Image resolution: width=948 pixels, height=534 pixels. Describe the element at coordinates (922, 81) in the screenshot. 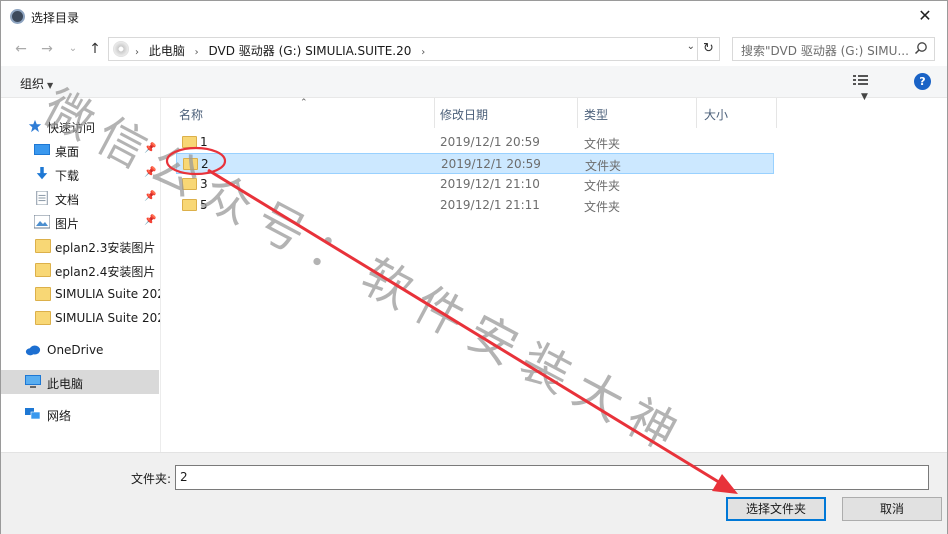

I see `help-icon: ?` at that location.